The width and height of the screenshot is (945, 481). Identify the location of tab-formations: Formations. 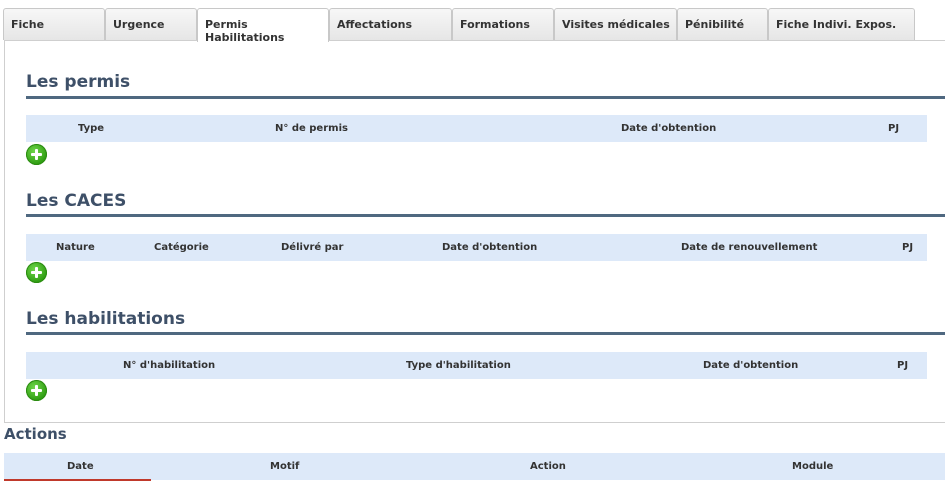
(503, 24).